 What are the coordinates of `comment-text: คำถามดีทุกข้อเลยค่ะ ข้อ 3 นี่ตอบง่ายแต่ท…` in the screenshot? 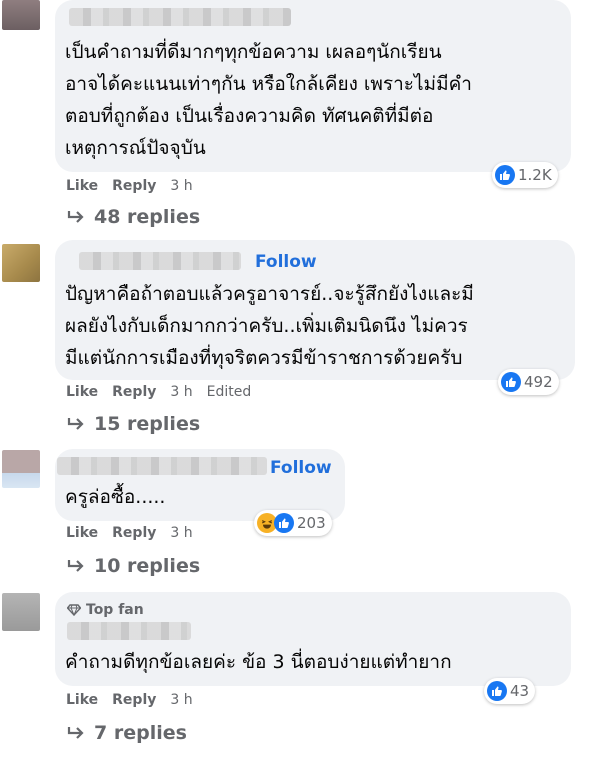 It's located at (258, 662).